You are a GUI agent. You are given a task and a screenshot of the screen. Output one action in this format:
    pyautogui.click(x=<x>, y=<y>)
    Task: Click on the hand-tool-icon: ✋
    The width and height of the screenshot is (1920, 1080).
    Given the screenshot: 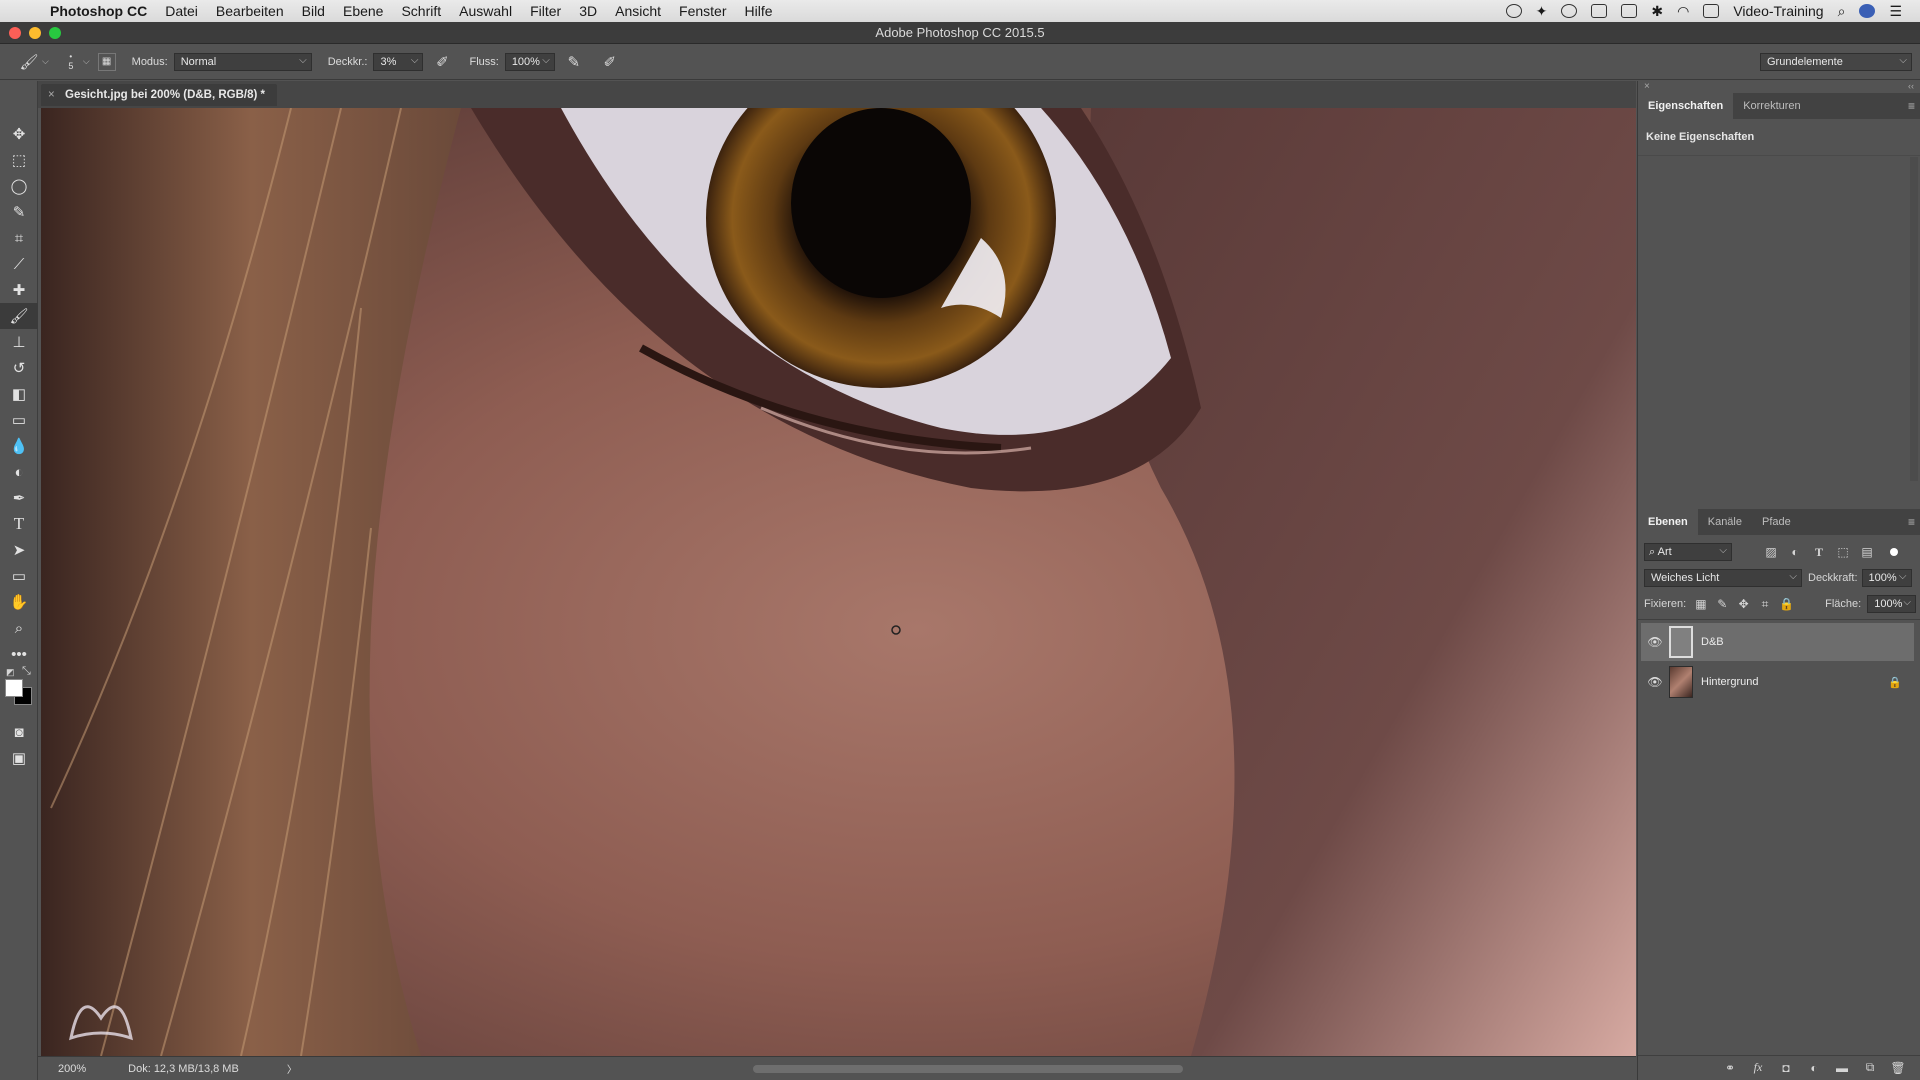 What is the action you would take?
    pyautogui.click(x=19, y=602)
    